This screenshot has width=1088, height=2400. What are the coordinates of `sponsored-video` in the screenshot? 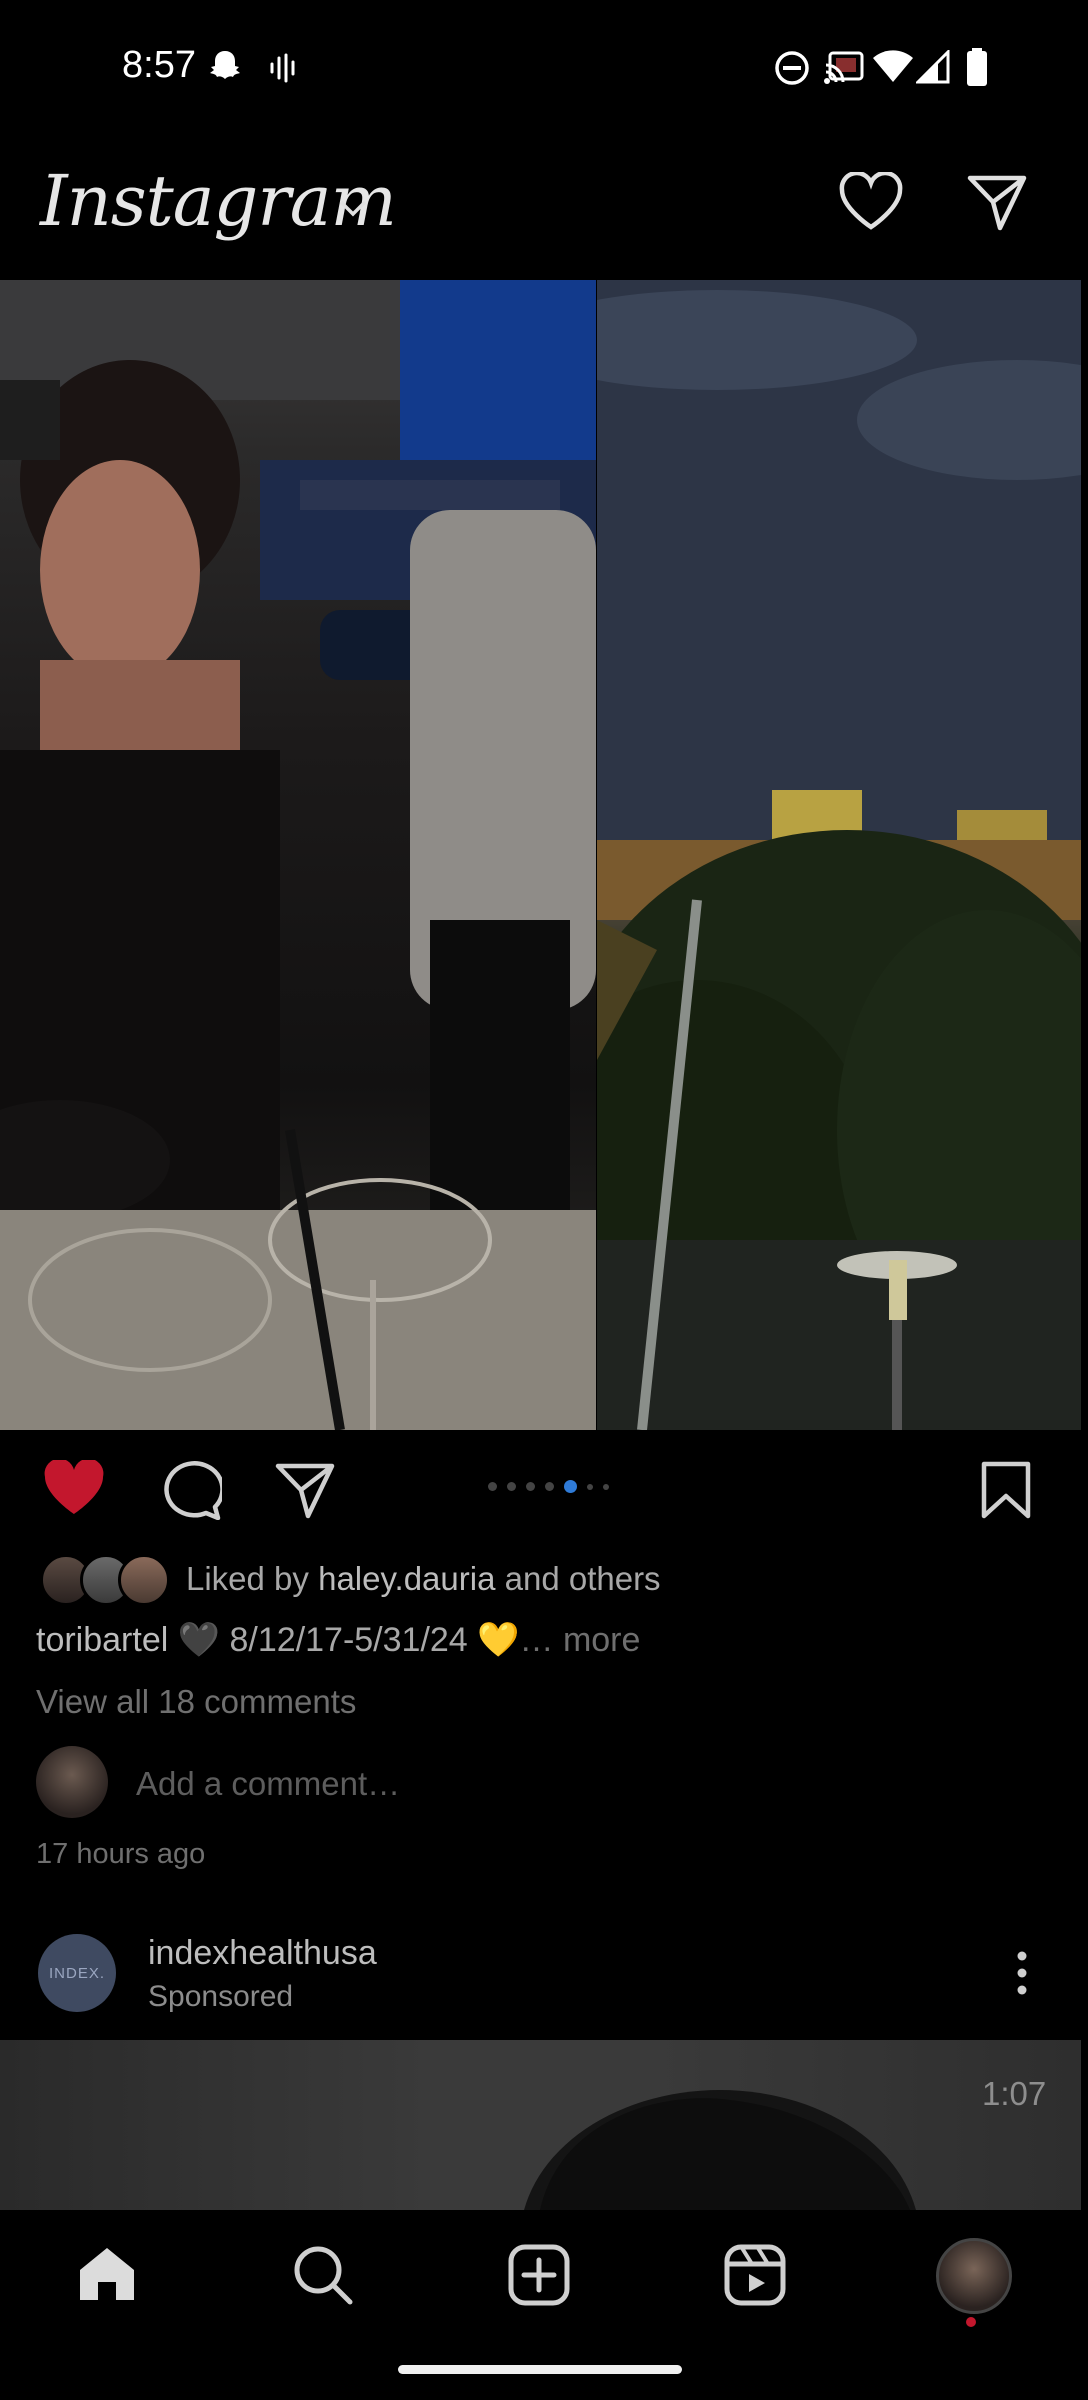 It's located at (540, 2125).